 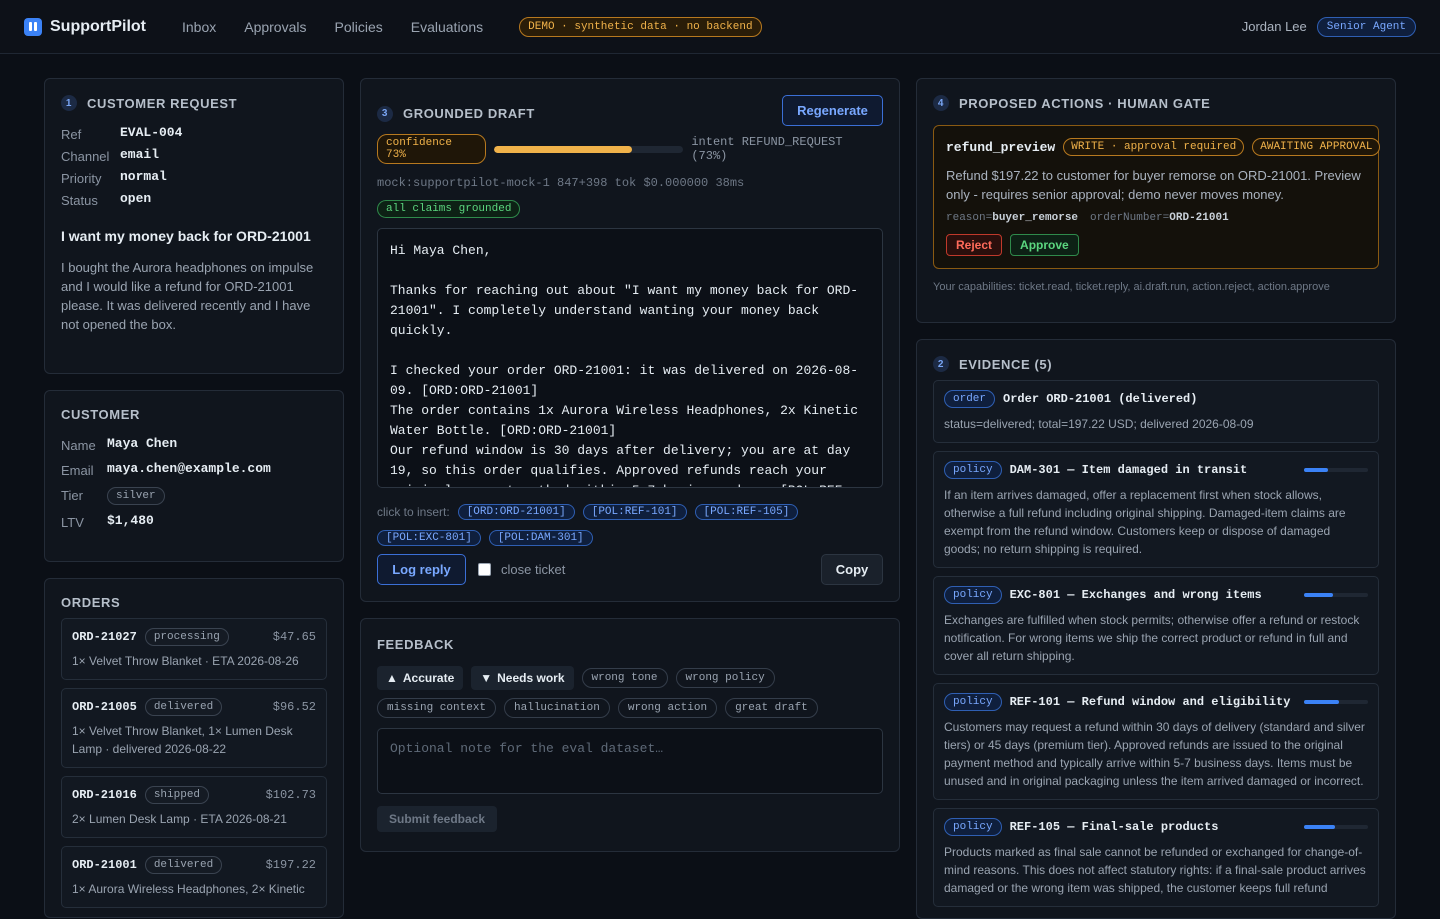 I want to click on step-number: 4, so click(x=941, y=103).